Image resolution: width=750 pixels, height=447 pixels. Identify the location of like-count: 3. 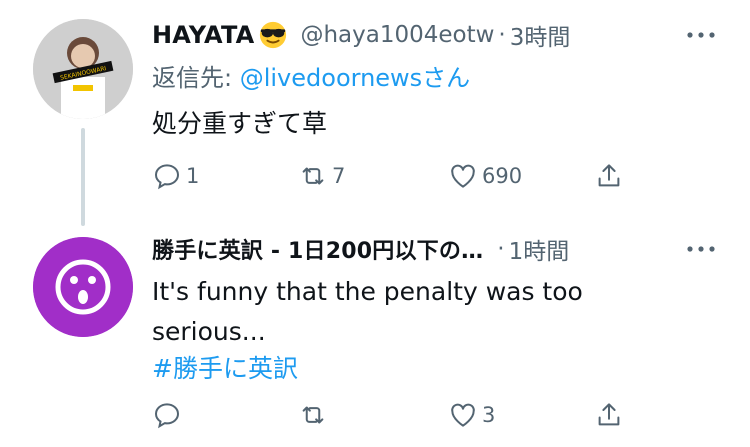
(489, 415).